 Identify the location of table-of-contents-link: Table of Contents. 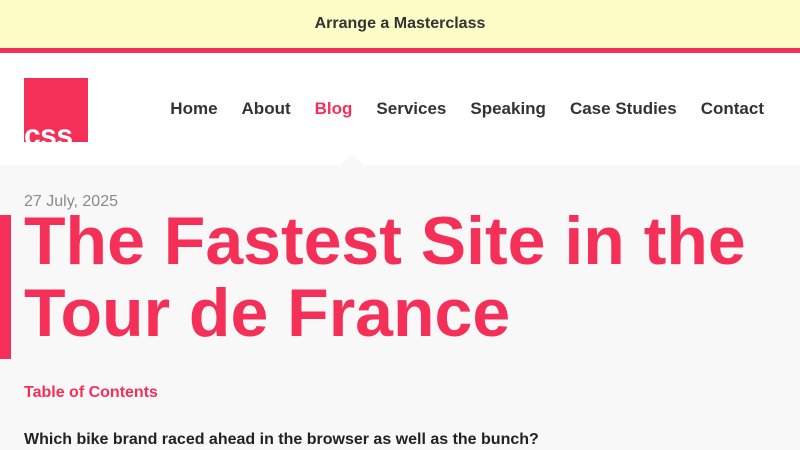
(91, 393).